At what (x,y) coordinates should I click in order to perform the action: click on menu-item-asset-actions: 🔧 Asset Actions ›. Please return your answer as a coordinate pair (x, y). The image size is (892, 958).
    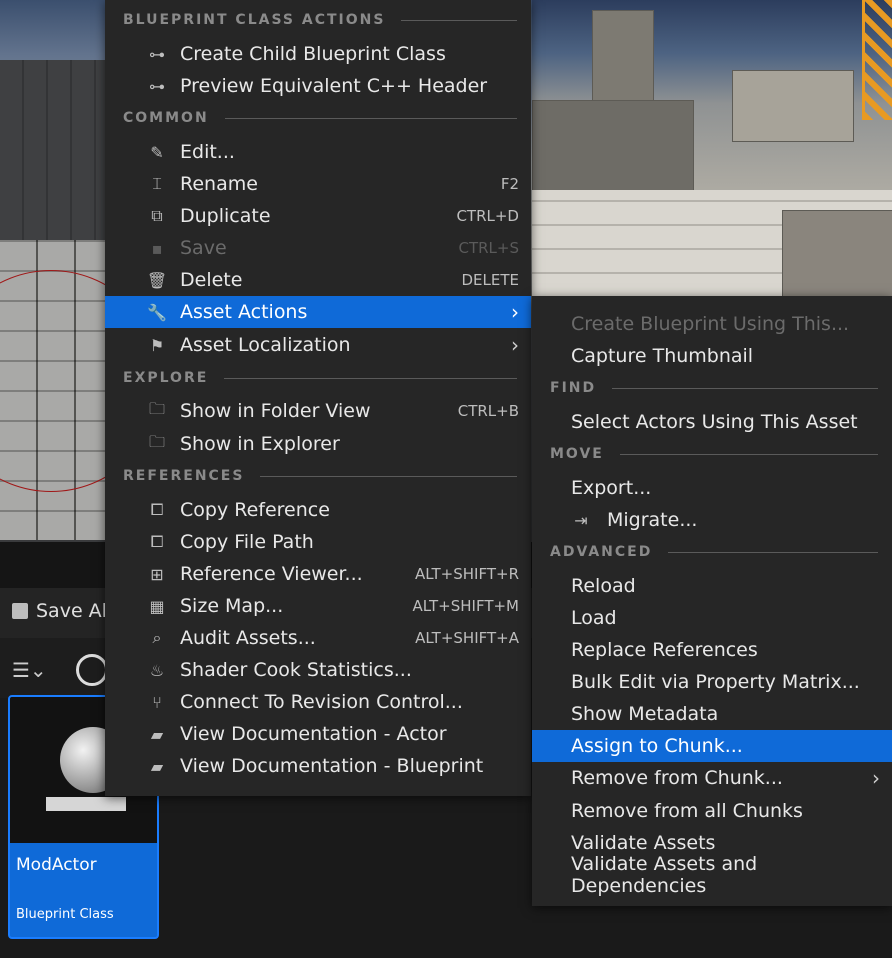
    Looking at the image, I should click on (318, 312).